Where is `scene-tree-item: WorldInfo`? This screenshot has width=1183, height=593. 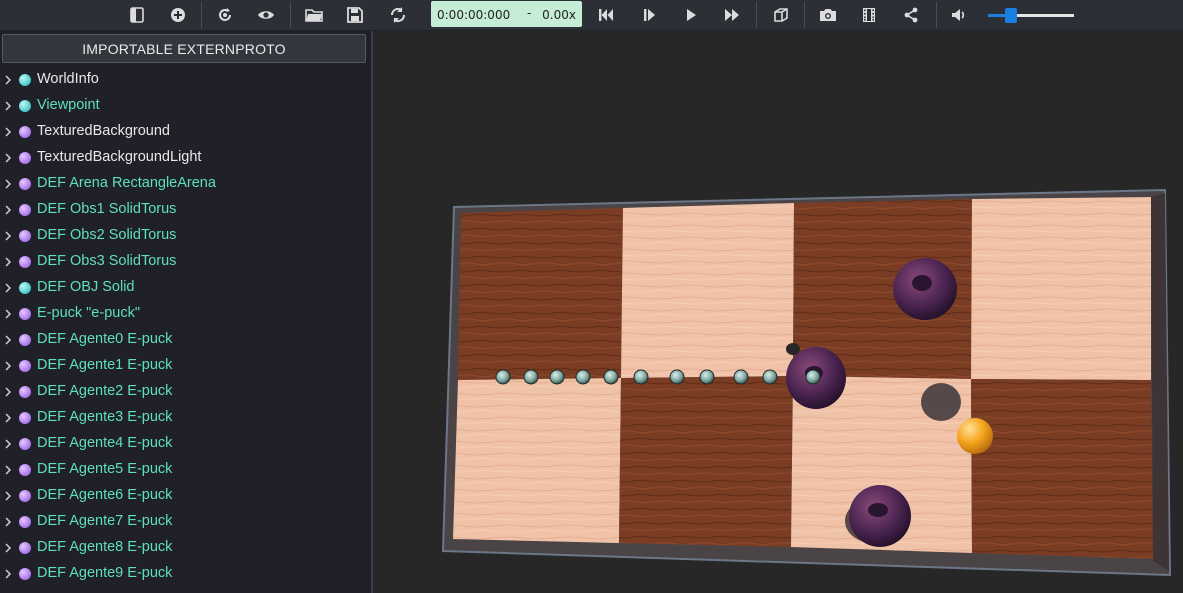
scene-tree-item: WorldInfo is located at coordinates (185, 80).